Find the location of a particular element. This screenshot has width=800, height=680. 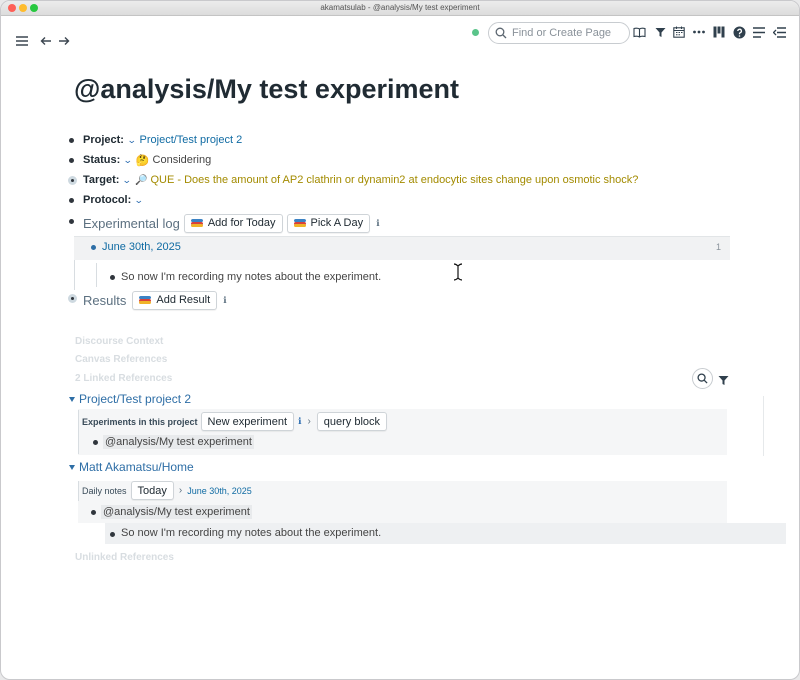

results-heading: Results is located at coordinates (105, 300).